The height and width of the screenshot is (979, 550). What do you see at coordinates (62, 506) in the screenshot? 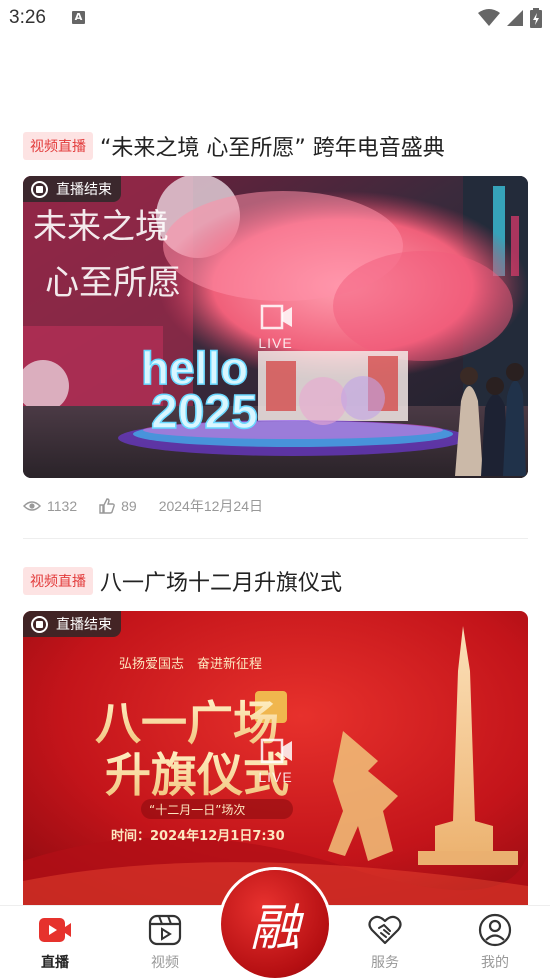
I see `view-count: 1132` at bounding box center [62, 506].